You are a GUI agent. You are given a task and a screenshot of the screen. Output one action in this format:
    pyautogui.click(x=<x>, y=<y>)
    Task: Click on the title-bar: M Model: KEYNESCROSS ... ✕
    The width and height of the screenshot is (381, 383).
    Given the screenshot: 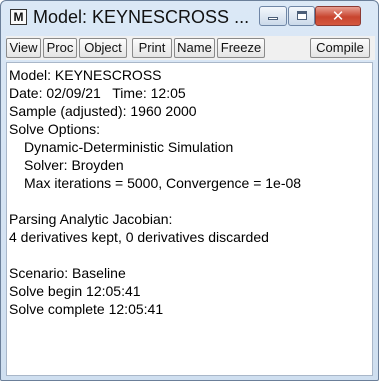 What is the action you would take?
    pyautogui.click(x=189, y=18)
    